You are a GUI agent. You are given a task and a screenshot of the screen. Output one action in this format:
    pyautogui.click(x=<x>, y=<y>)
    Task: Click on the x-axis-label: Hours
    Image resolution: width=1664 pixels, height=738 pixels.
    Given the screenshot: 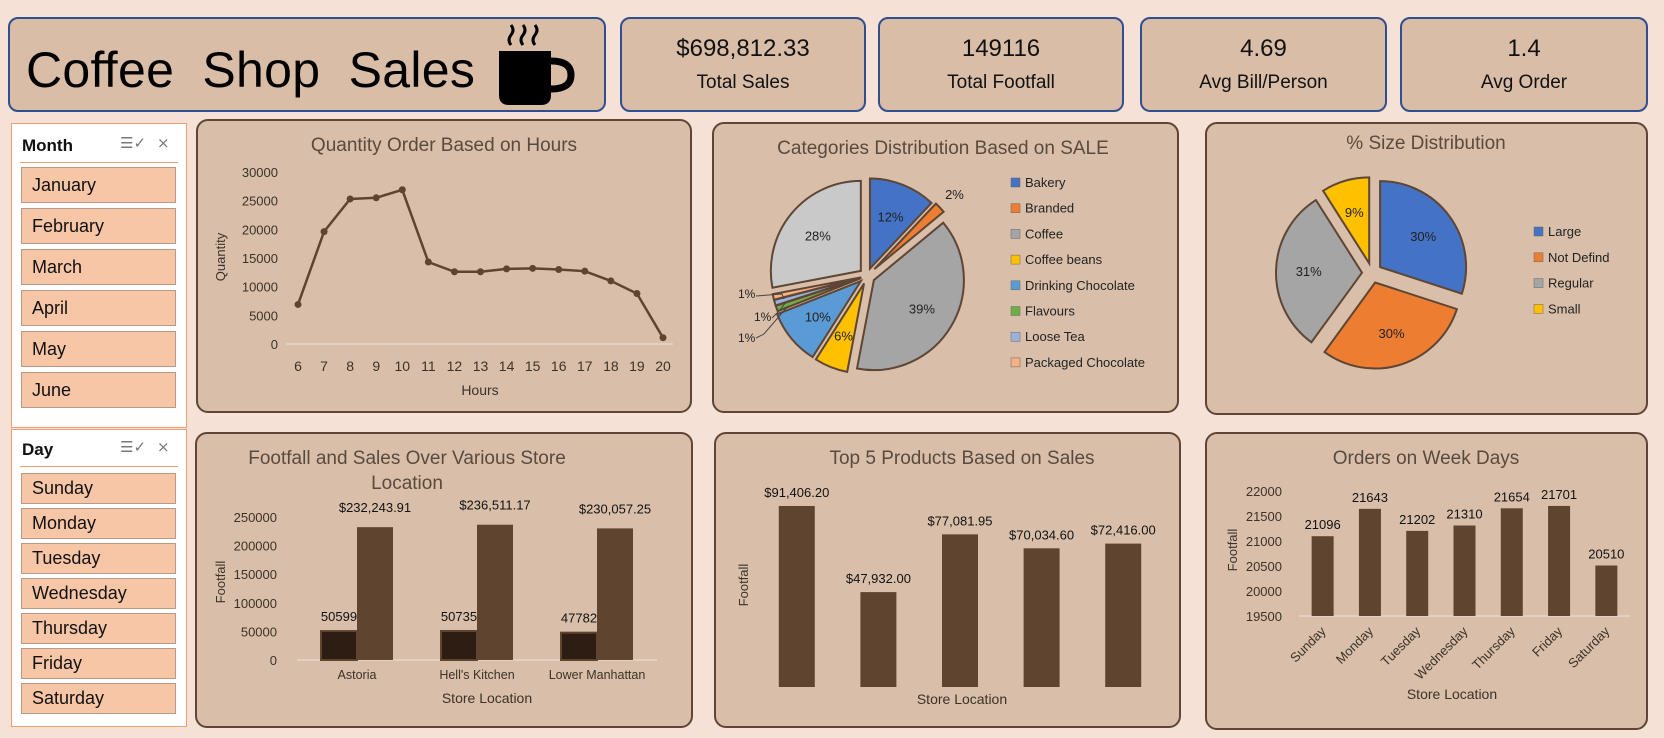 What is the action you would take?
    pyautogui.click(x=479, y=390)
    